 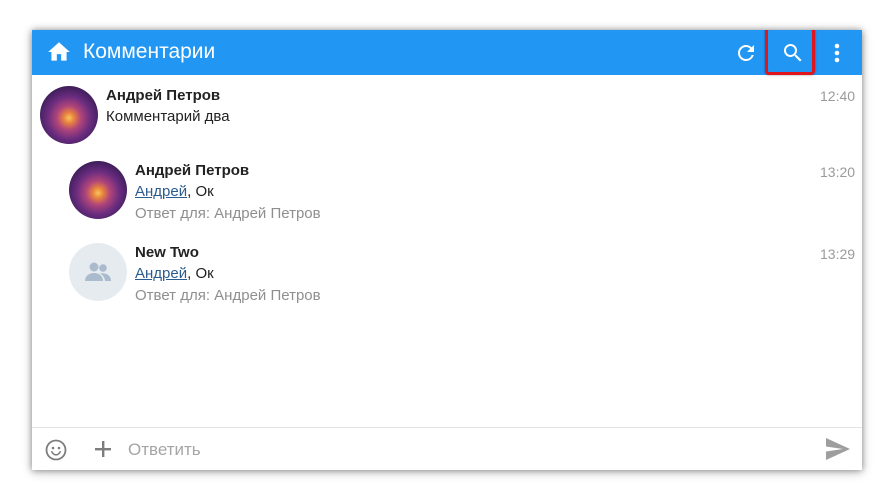 I want to click on overflow-menu-button, so click(x=837, y=52).